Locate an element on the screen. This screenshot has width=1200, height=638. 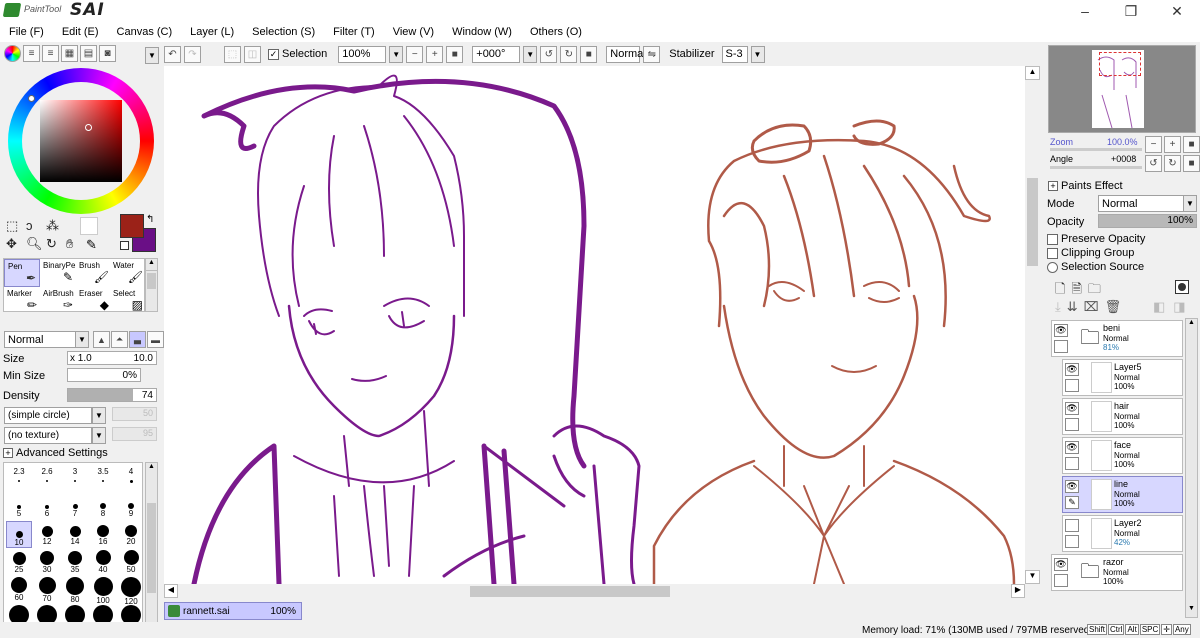
rgb-slider-mode-icon: ≡ is located at coordinates (31, 53).